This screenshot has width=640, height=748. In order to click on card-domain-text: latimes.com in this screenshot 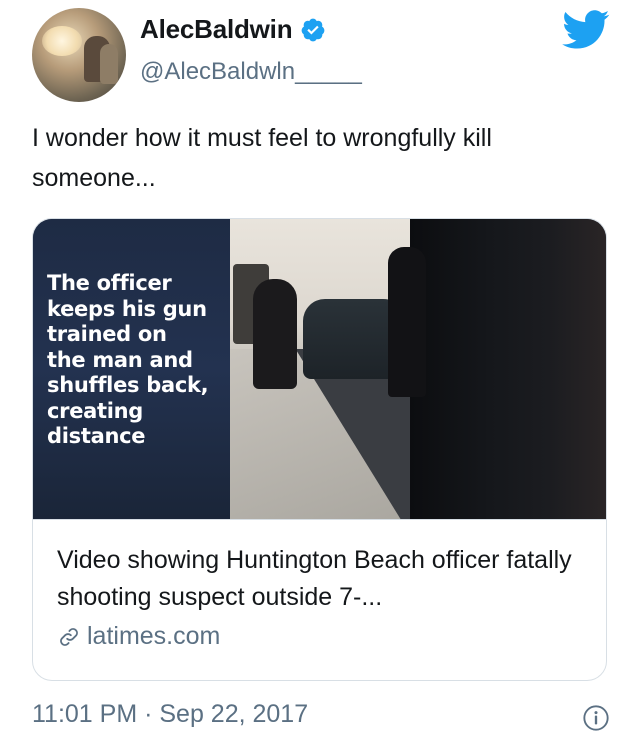, I will do `click(154, 636)`.